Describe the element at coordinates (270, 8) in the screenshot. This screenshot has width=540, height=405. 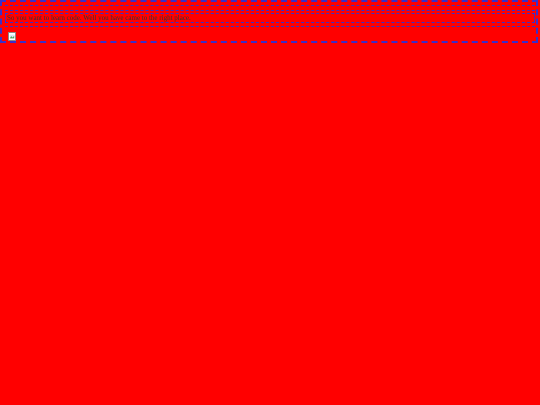
I see `header-bar` at that location.